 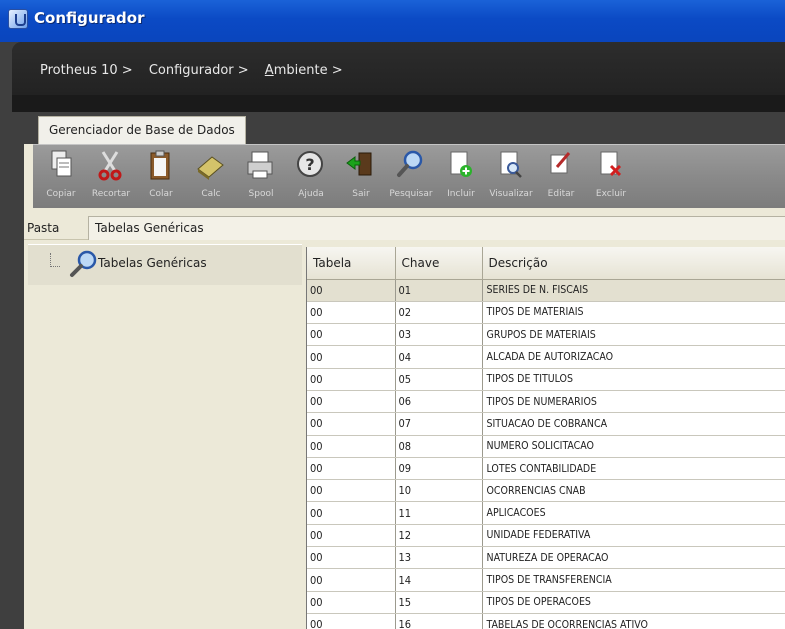 I want to click on breadcrumb-configurador: Configurador >, so click(x=199, y=70).